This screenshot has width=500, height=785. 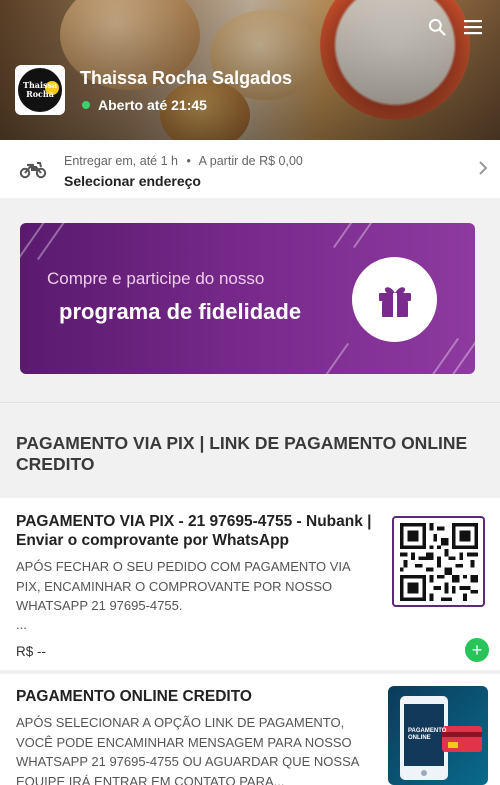 I want to click on product-title: PAGAMENTO ONLINE CREDITO, so click(x=134, y=696).